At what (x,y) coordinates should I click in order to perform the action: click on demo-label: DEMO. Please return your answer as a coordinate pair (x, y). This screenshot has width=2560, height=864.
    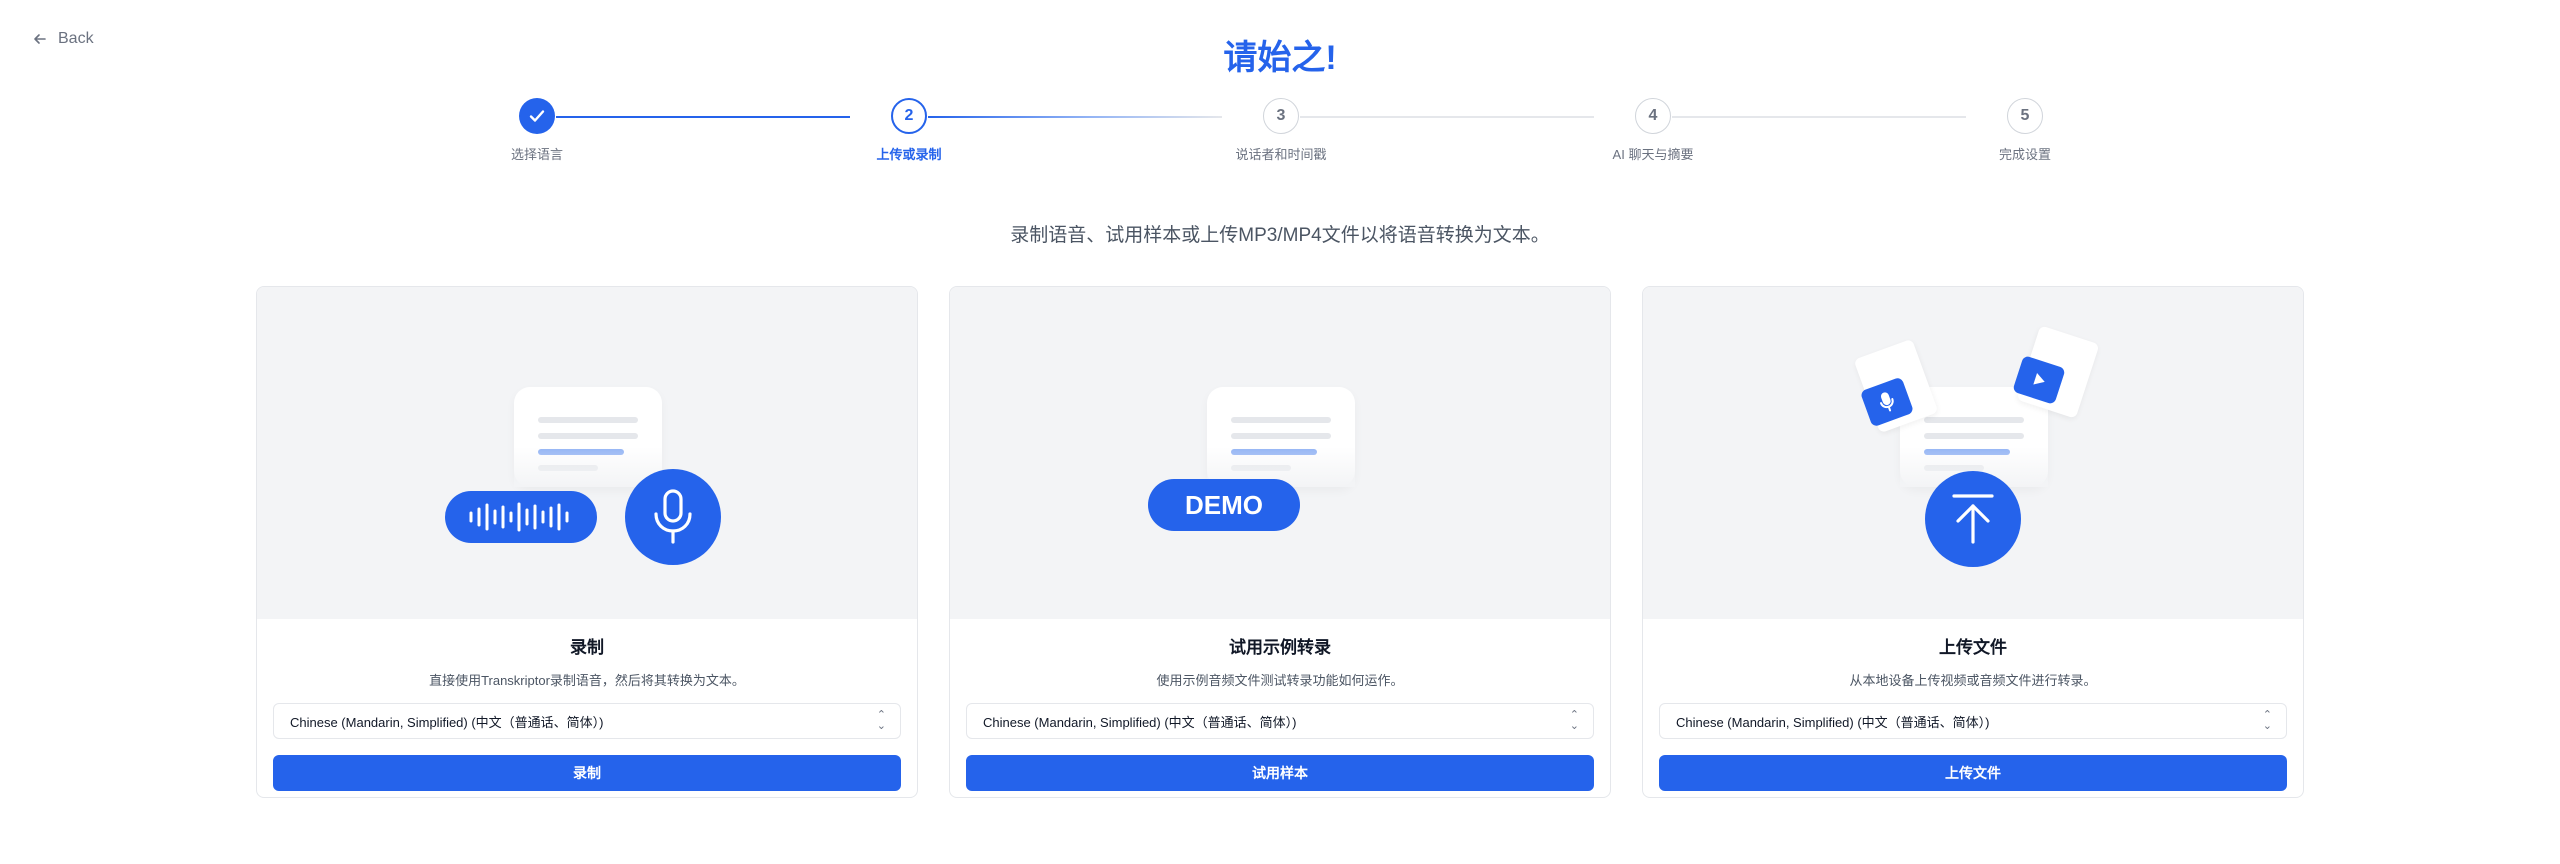
    Looking at the image, I should click on (1224, 504).